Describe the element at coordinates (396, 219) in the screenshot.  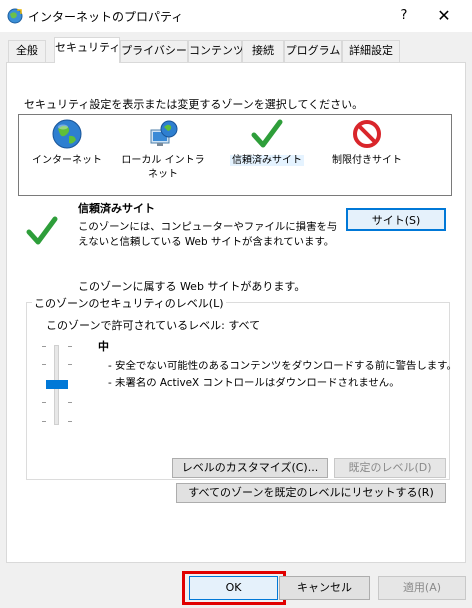
I see `sites-button: サイト(S)` at that location.